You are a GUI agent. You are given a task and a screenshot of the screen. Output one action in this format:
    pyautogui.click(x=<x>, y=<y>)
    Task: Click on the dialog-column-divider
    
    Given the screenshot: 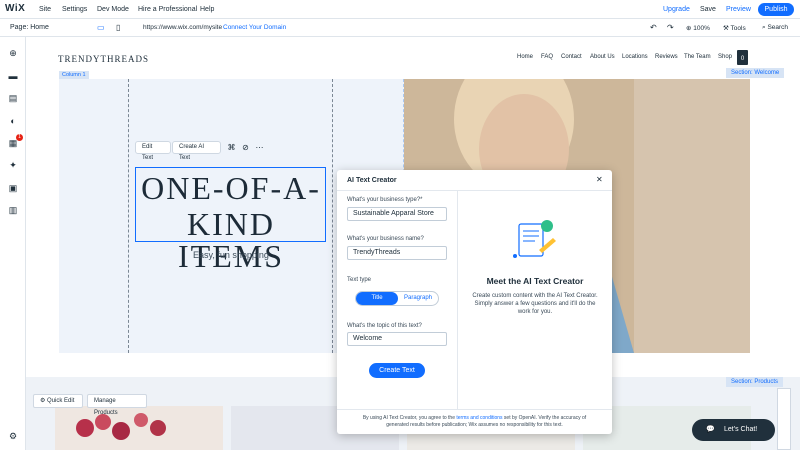 What is the action you would take?
    pyautogui.click(x=457, y=300)
    